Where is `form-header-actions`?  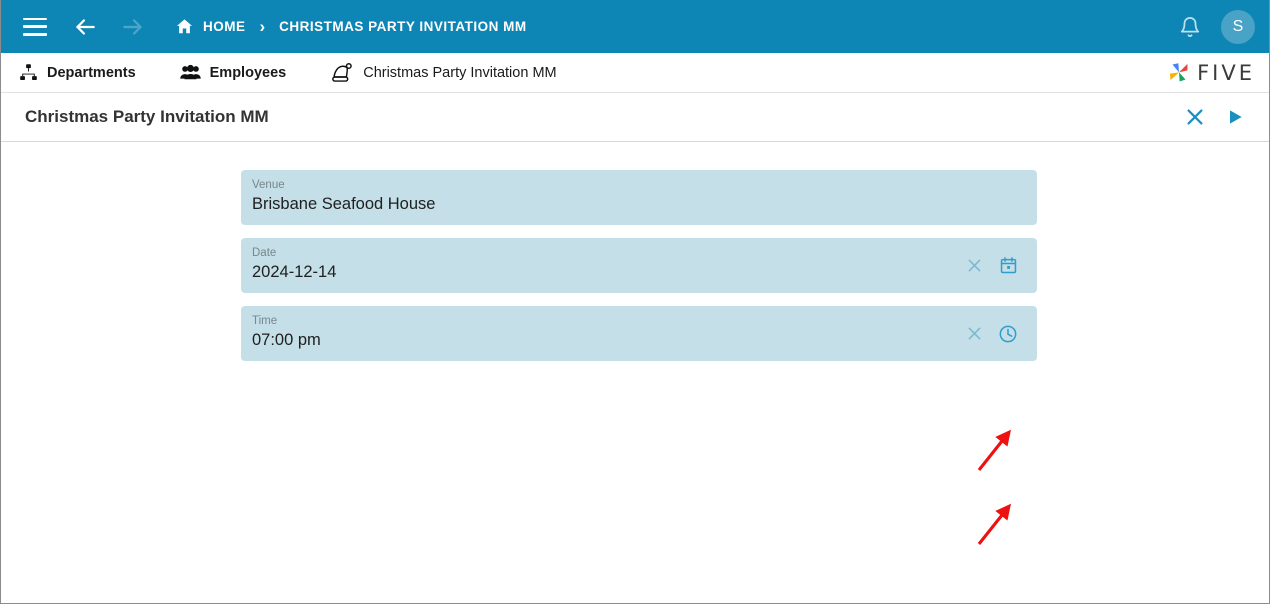 form-header-actions is located at coordinates (1215, 117).